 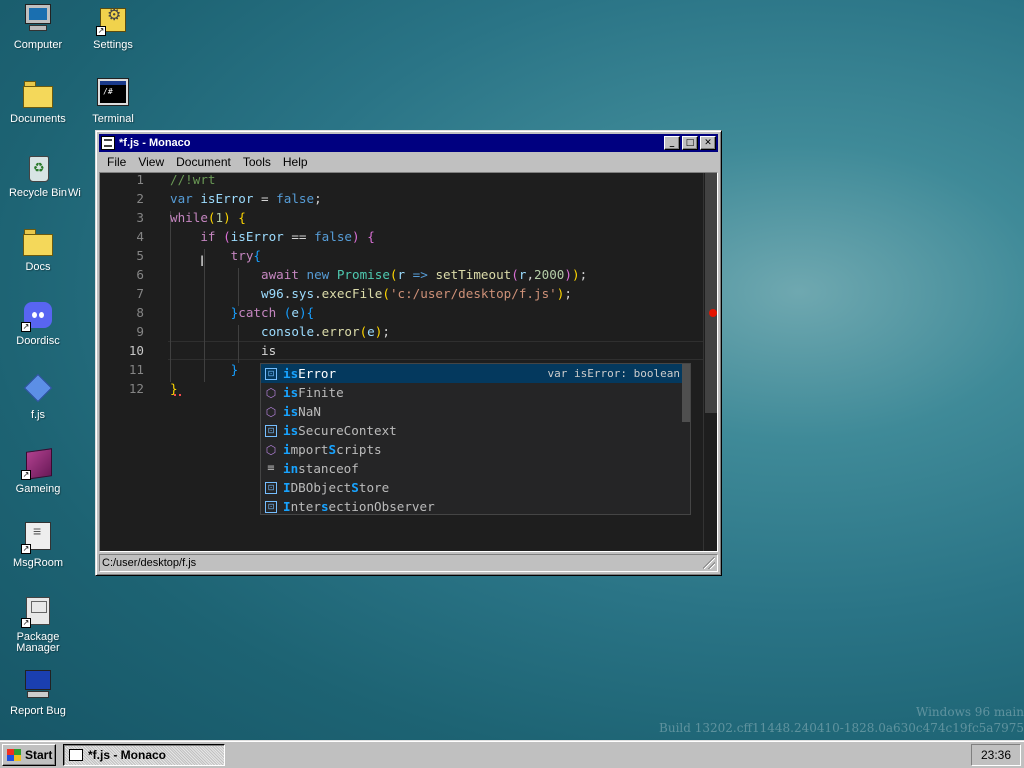 What do you see at coordinates (475, 487) in the screenshot?
I see `suggestion-item: ⊡ IDBObjectStore` at bounding box center [475, 487].